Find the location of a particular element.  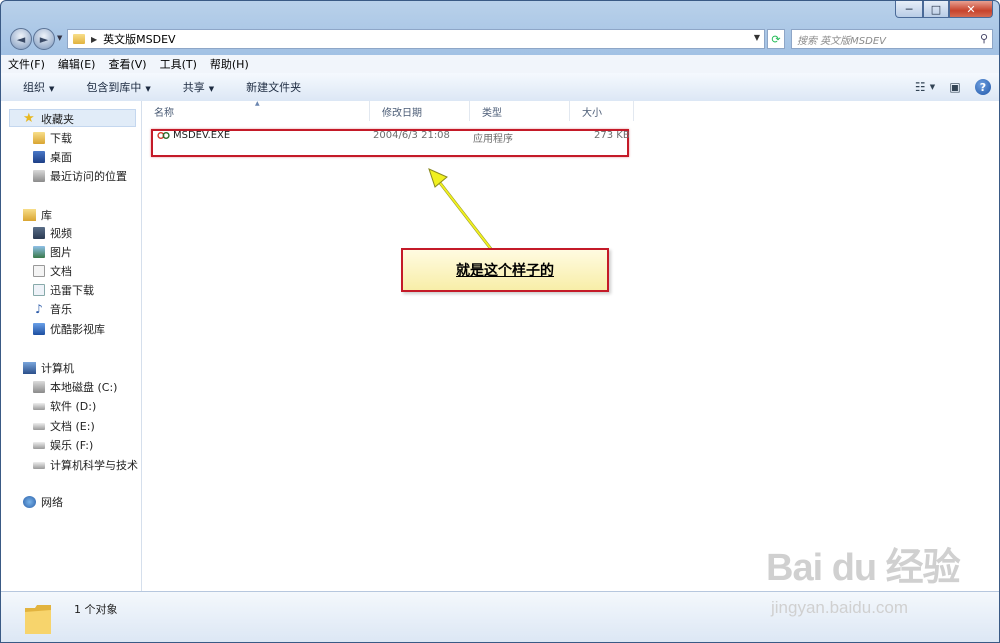

refresh-icon: ⟳ is located at coordinates (776, 39).